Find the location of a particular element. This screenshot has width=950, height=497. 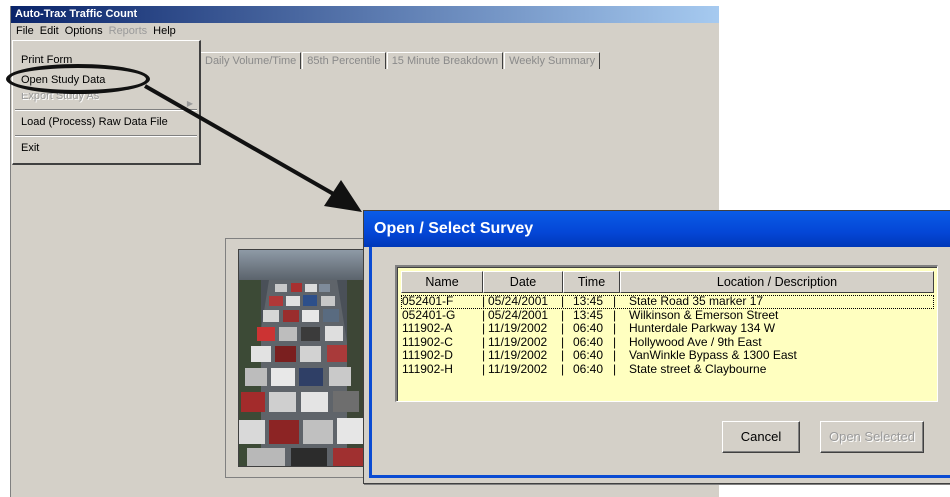

row-name: 111902-D is located at coordinates (427, 355).